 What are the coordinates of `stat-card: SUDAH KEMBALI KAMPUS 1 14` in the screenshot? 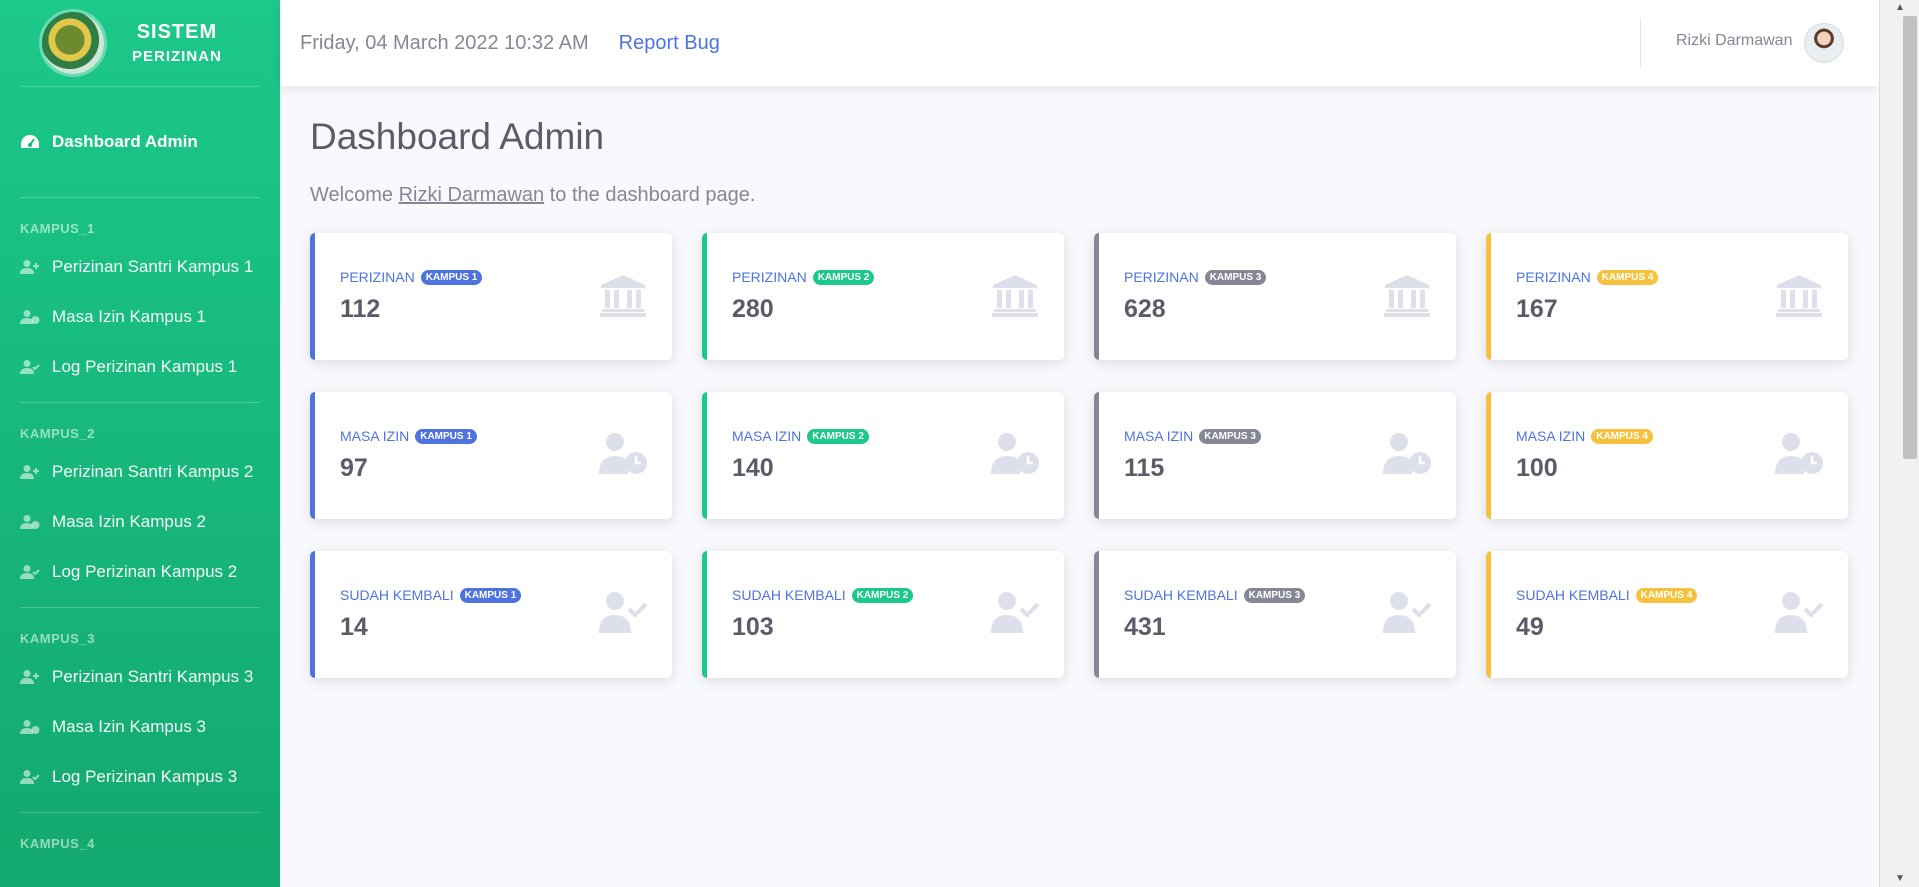 It's located at (491, 614).